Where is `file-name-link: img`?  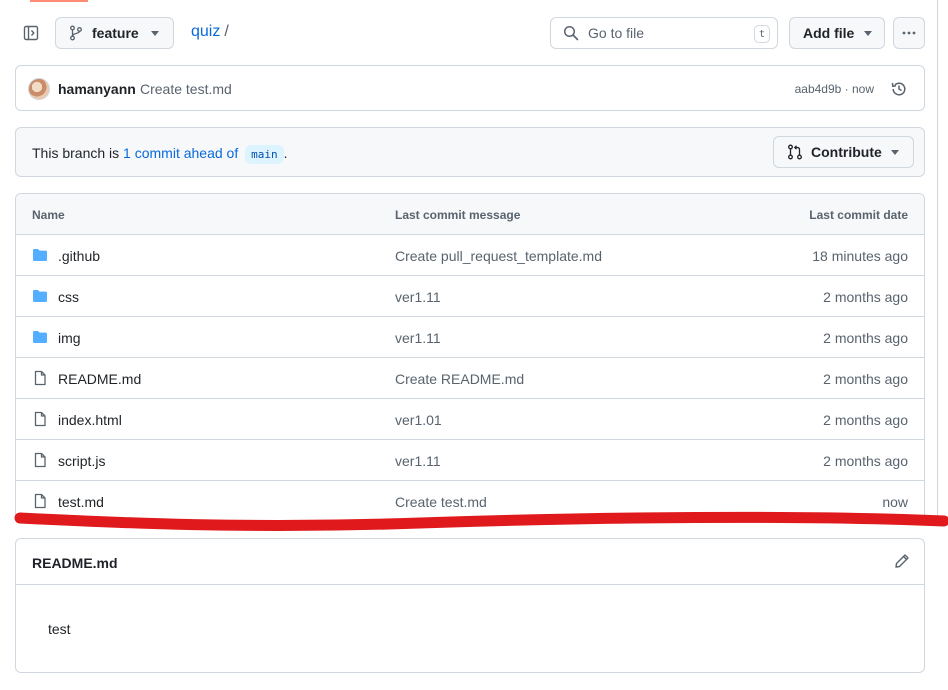 file-name-link: img is located at coordinates (69, 338).